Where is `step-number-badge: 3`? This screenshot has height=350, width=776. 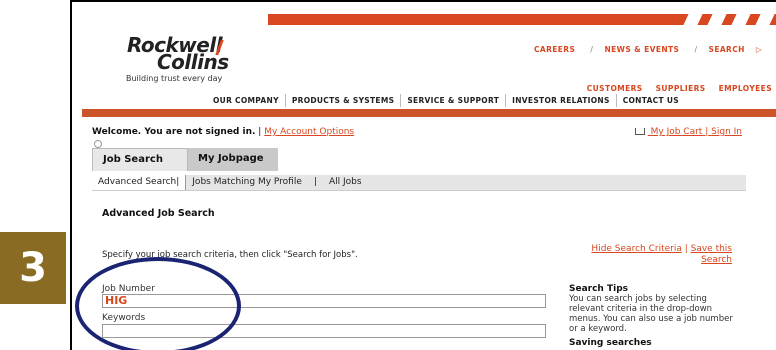 step-number-badge: 3 is located at coordinates (33, 268).